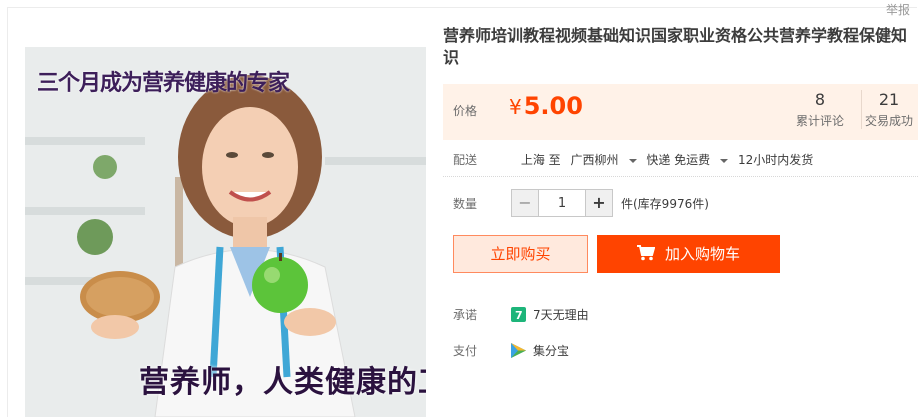 The width and height of the screenshot is (918, 417). Describe the element at coordinates (888, 109) in the screenshot. I see `deals-stat: 21 交易成功` at that location.